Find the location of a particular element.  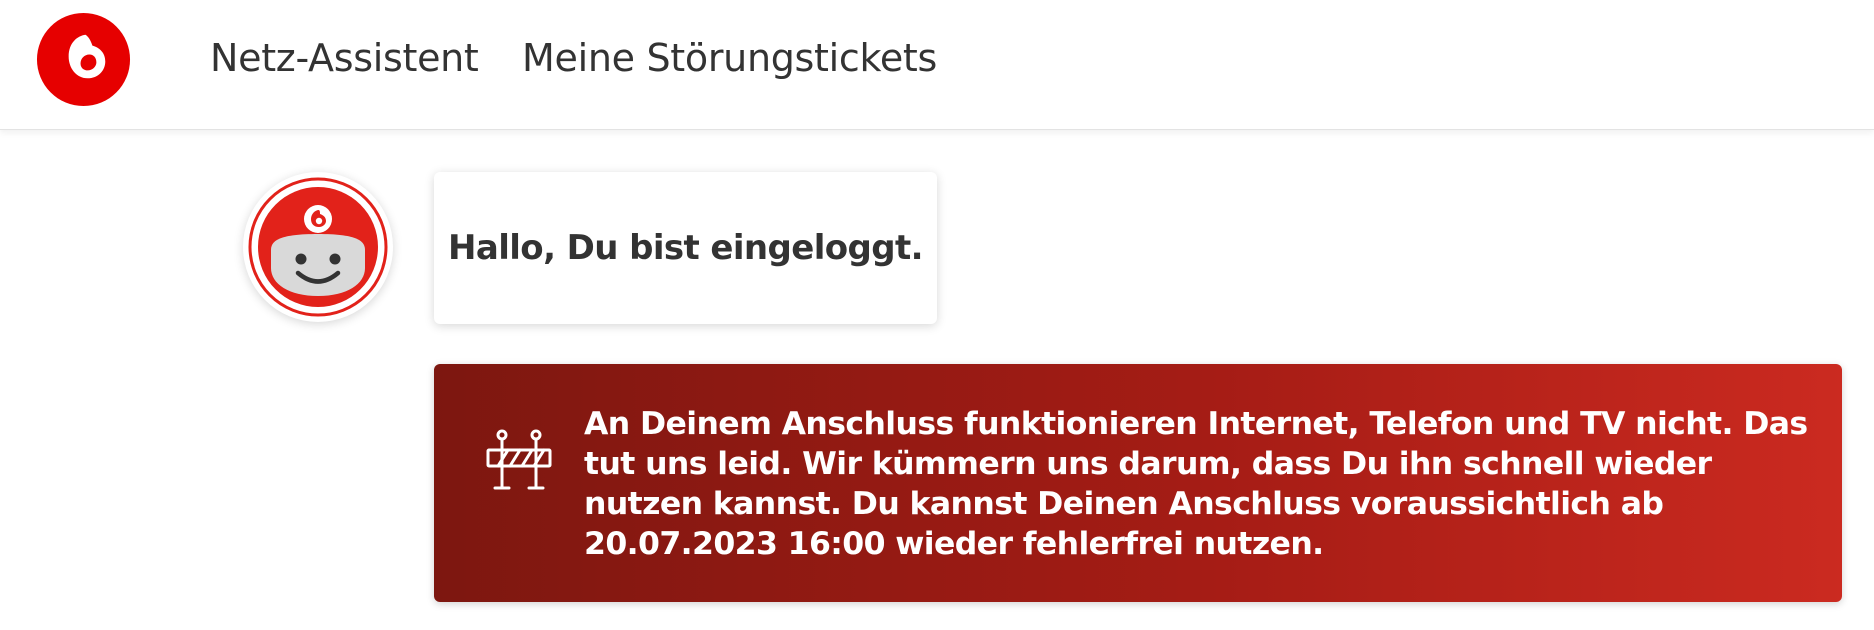

nav-netz-assistent: Netz-Assistent is located at coordinates (344, 58).